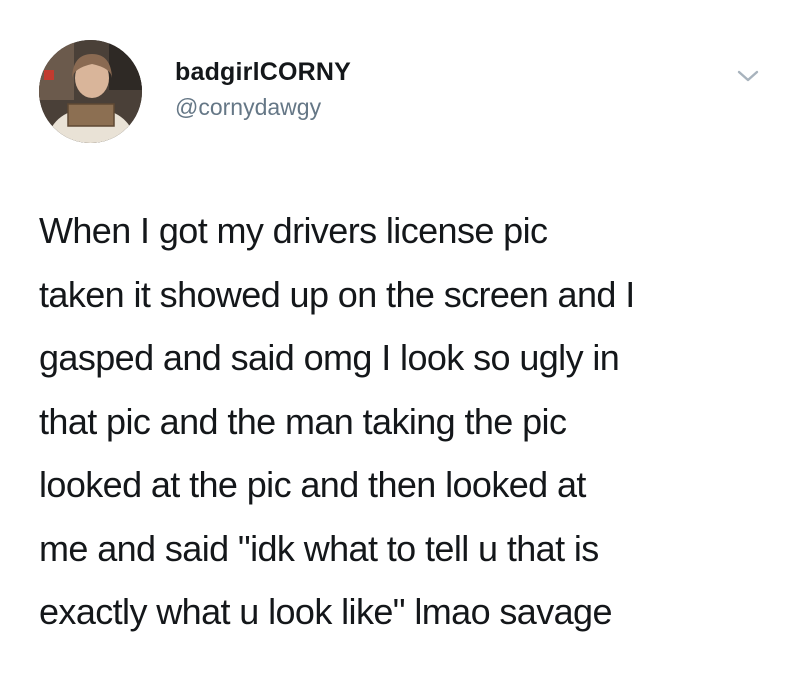 The width and height of the screenshot is (800, 691). What do you see at coordinates (319, 548) in the screenshot?
I see `tweet-text-line: me and said "idk what to tell u that is` at bounding box center [319, 548].